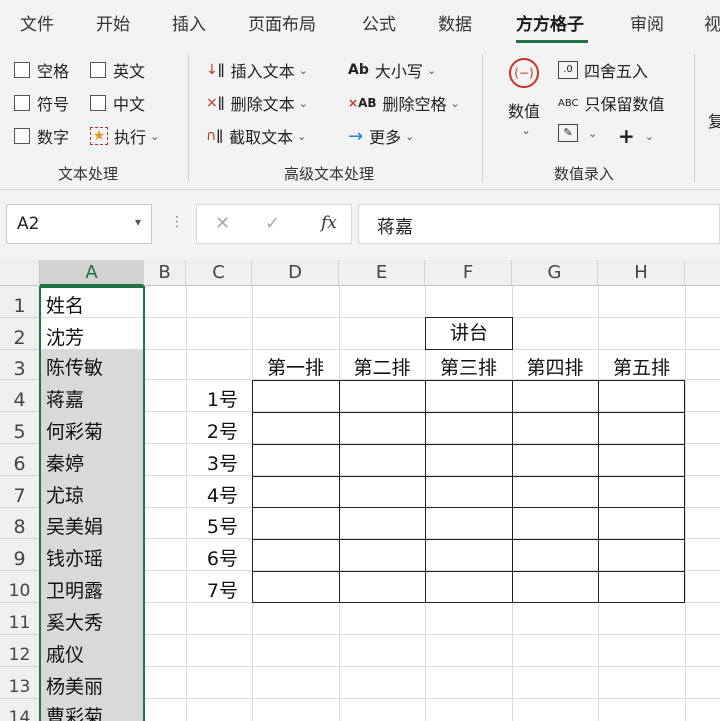 The height and width of the screenshot is (721, 720). Describe the element at coordinates (524, 103) in the screenshot. I see `value-button: (−) 数值 ⌄` at that location.